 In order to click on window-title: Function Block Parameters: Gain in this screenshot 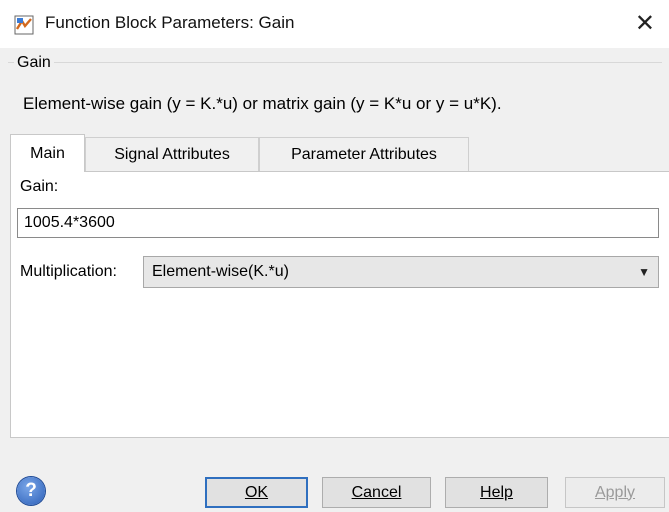, I will do `click(170, 22)`.